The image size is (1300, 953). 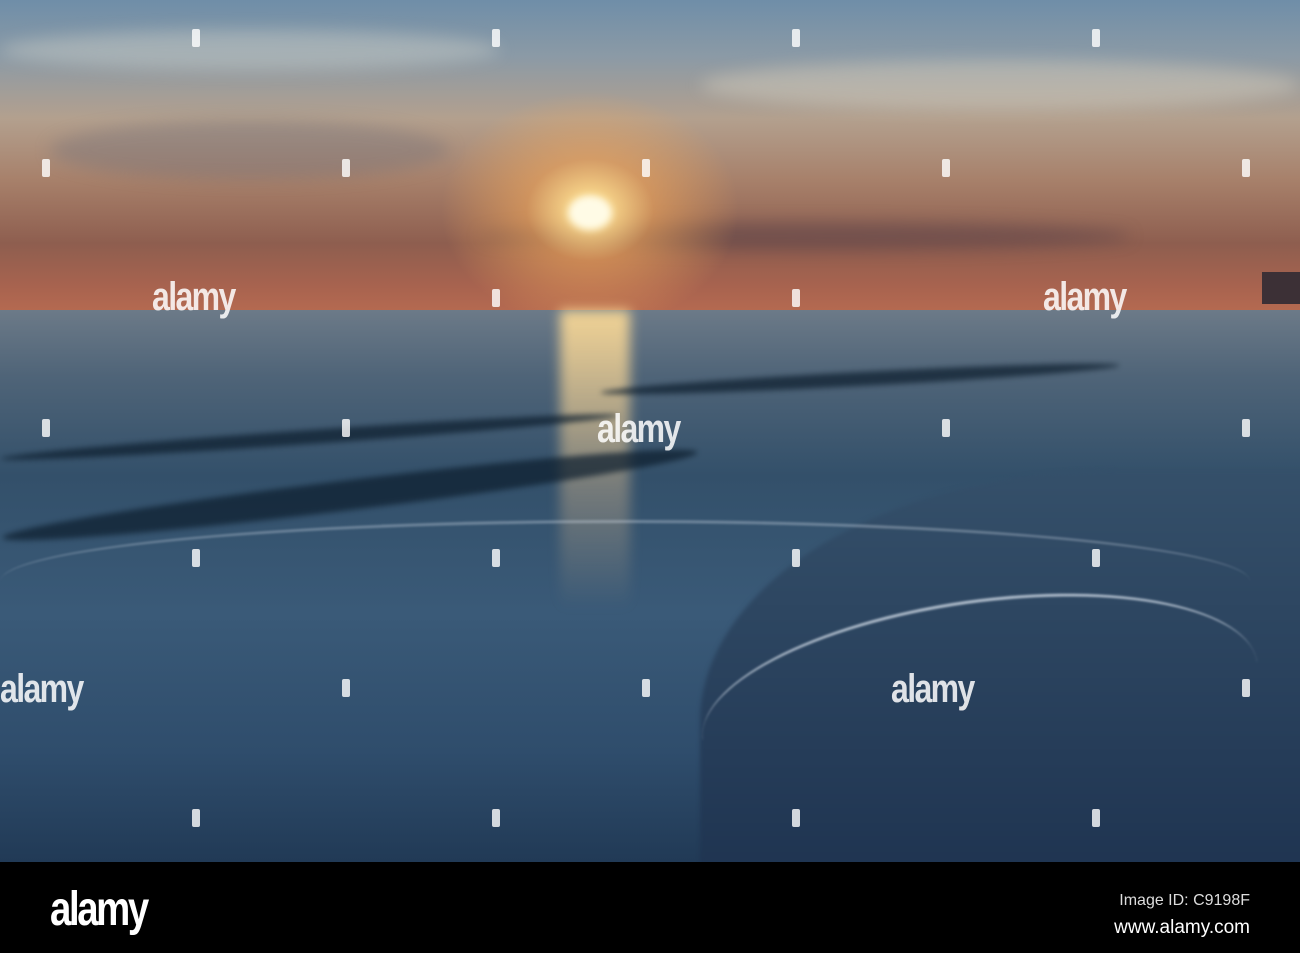 What do you see at coordinates (590, 213) in the screenshot?
I see `sun` at bounding box center [590, 213].